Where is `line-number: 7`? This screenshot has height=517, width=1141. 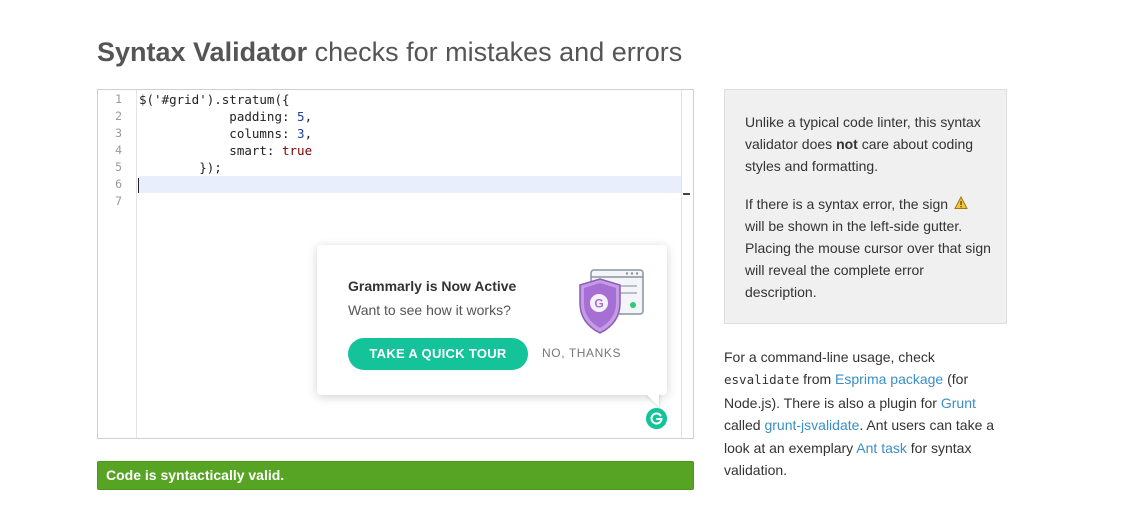 line-number: 7 is located at coordinates (118, 201).